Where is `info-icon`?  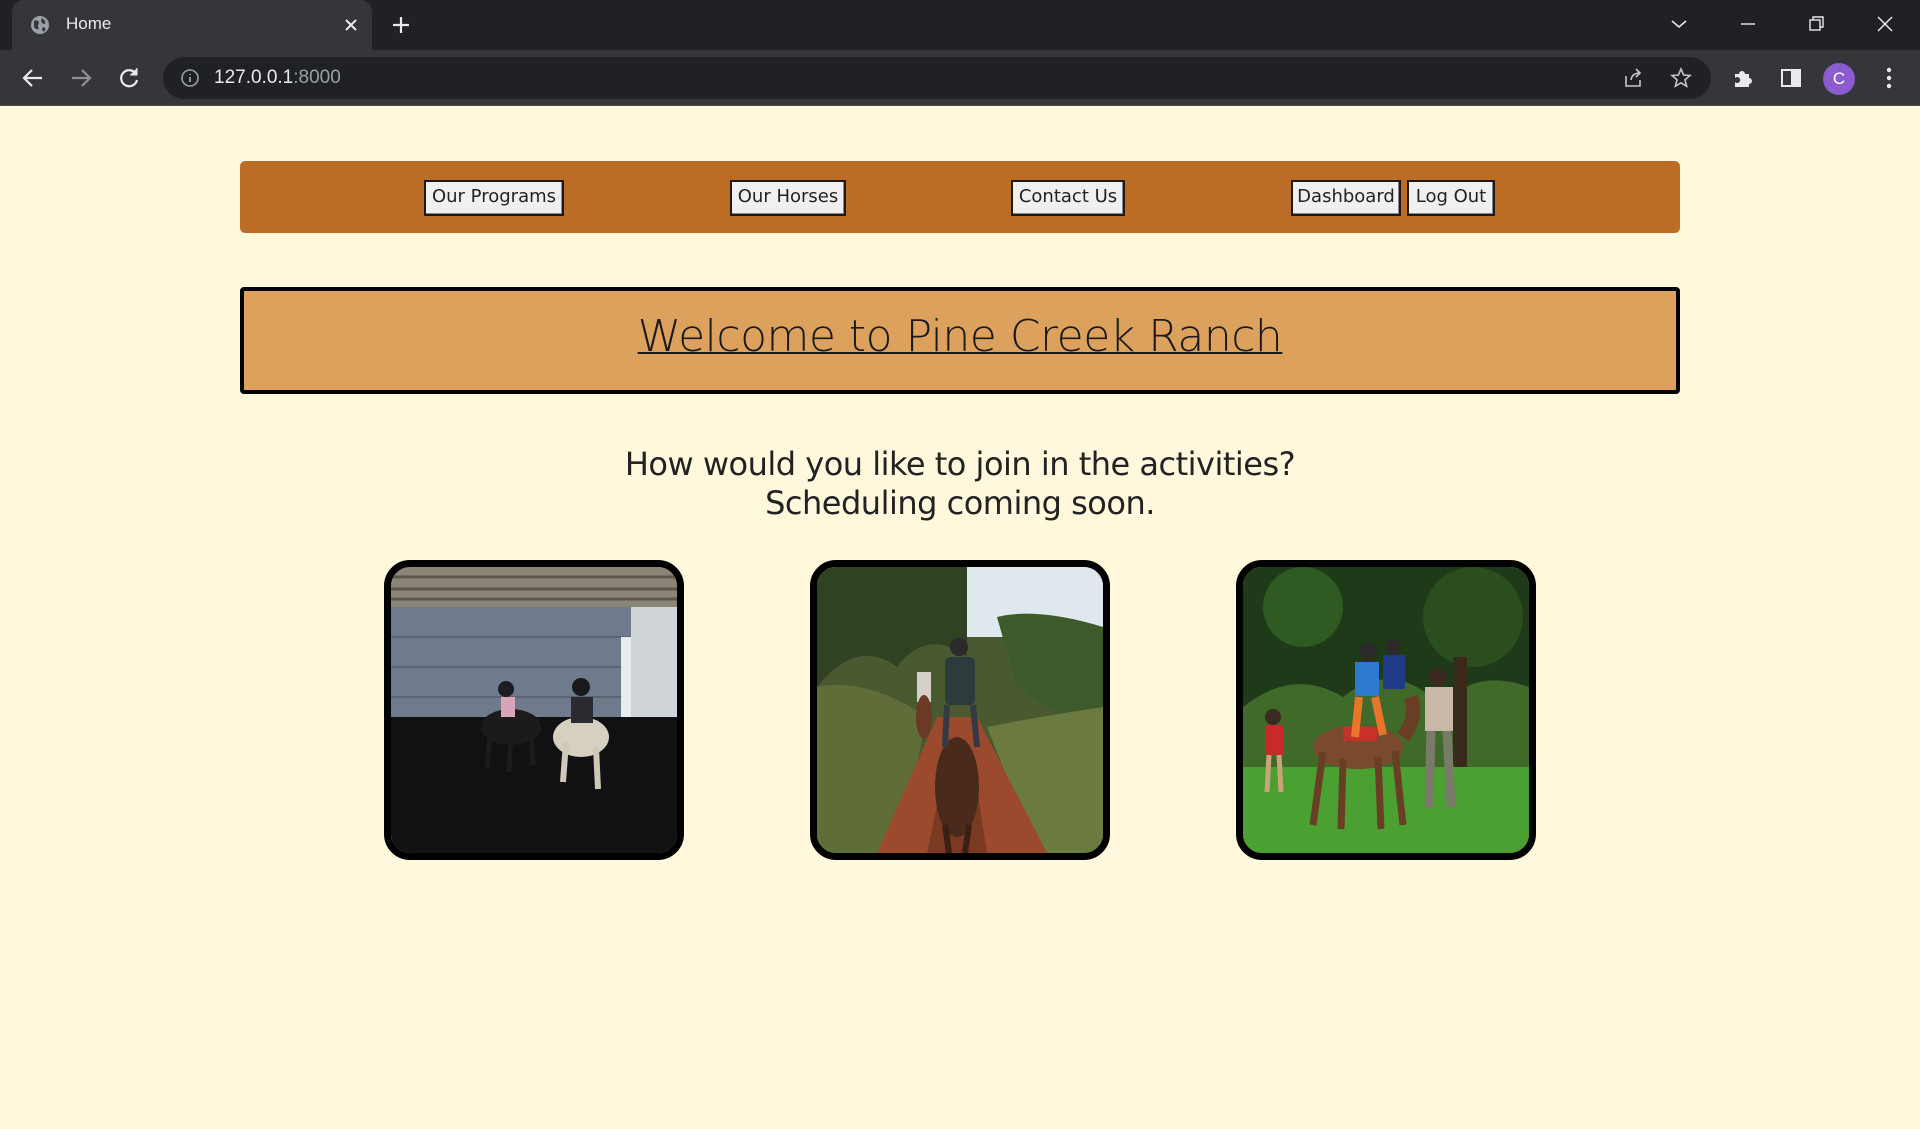 info-icon is located at coordinates (190, 78).